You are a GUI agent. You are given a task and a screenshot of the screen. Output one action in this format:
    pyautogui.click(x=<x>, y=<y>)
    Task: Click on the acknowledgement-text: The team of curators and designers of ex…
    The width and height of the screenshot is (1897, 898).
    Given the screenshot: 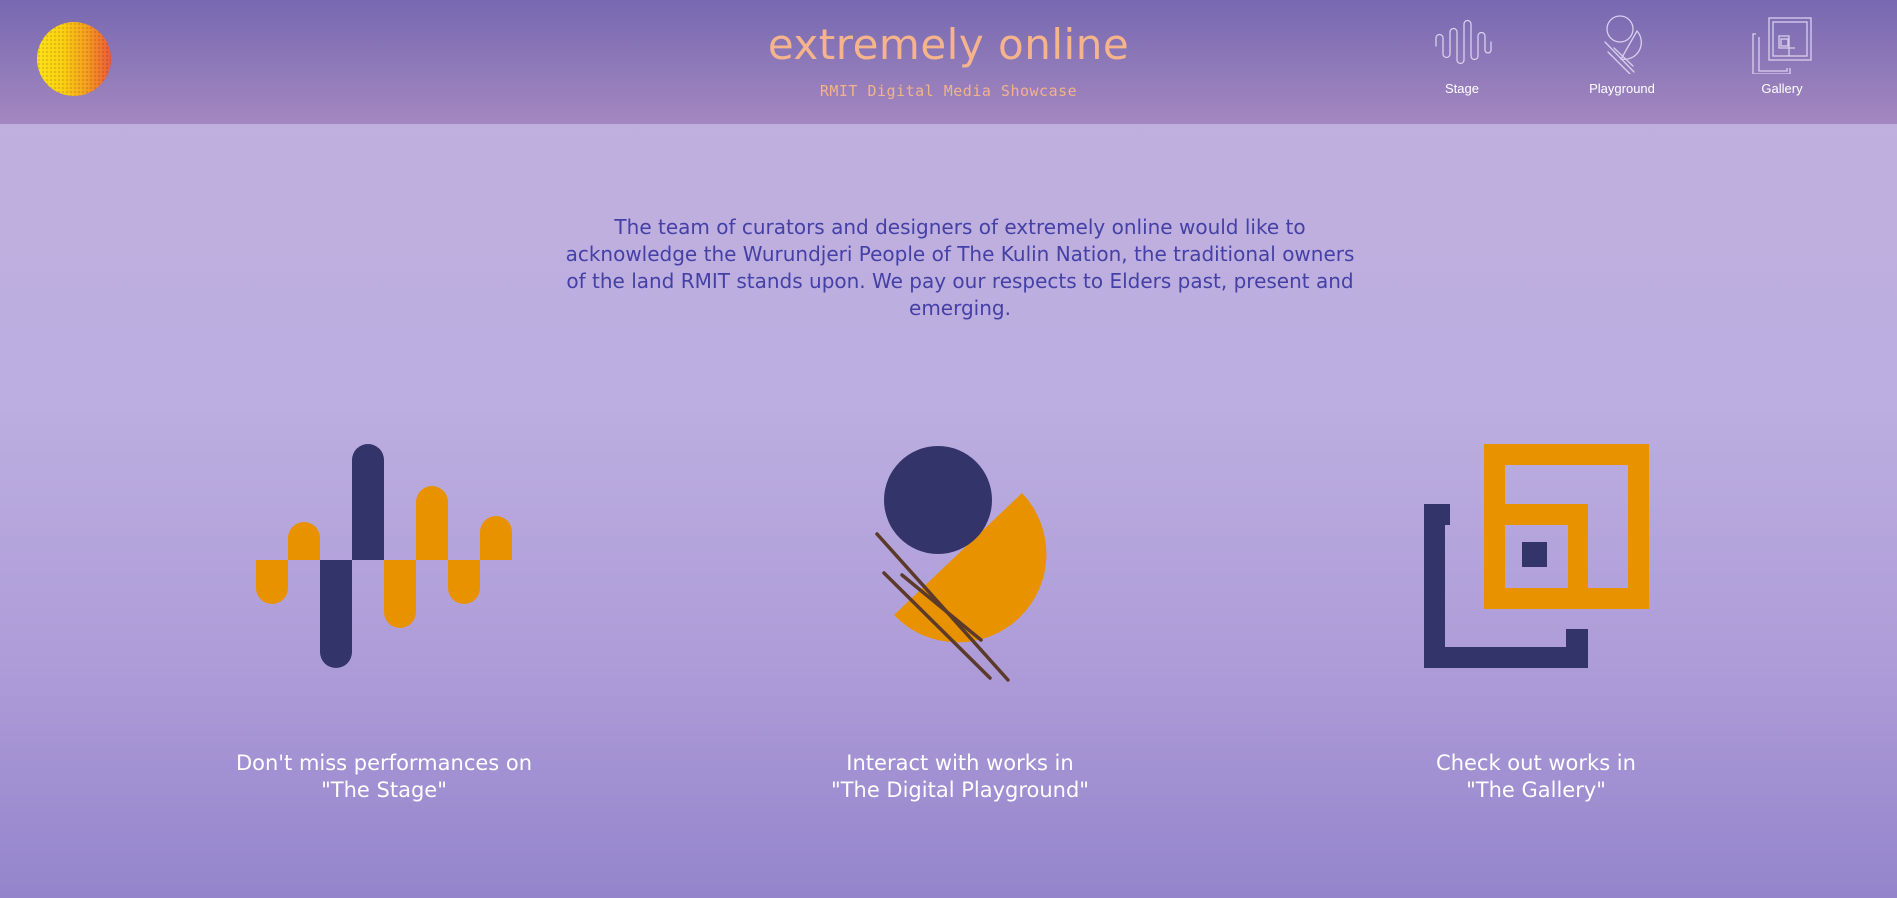 What is the action you would take?
    pyautogui.click(x=960, y=267)
    